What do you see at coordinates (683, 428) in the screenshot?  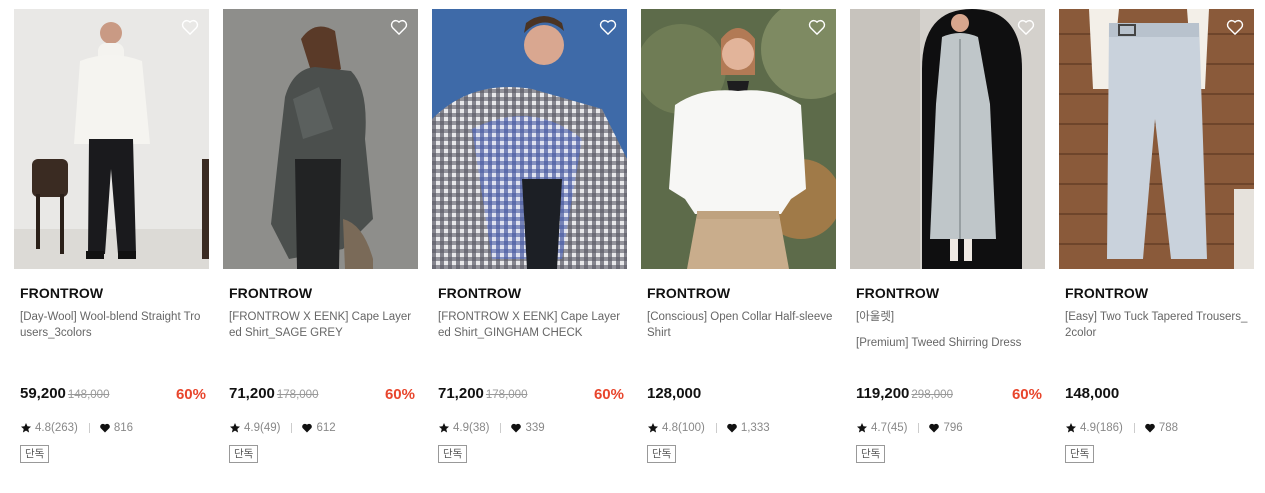 I see `rating-text: 4.8(100)` at bounding box center [683, 428].